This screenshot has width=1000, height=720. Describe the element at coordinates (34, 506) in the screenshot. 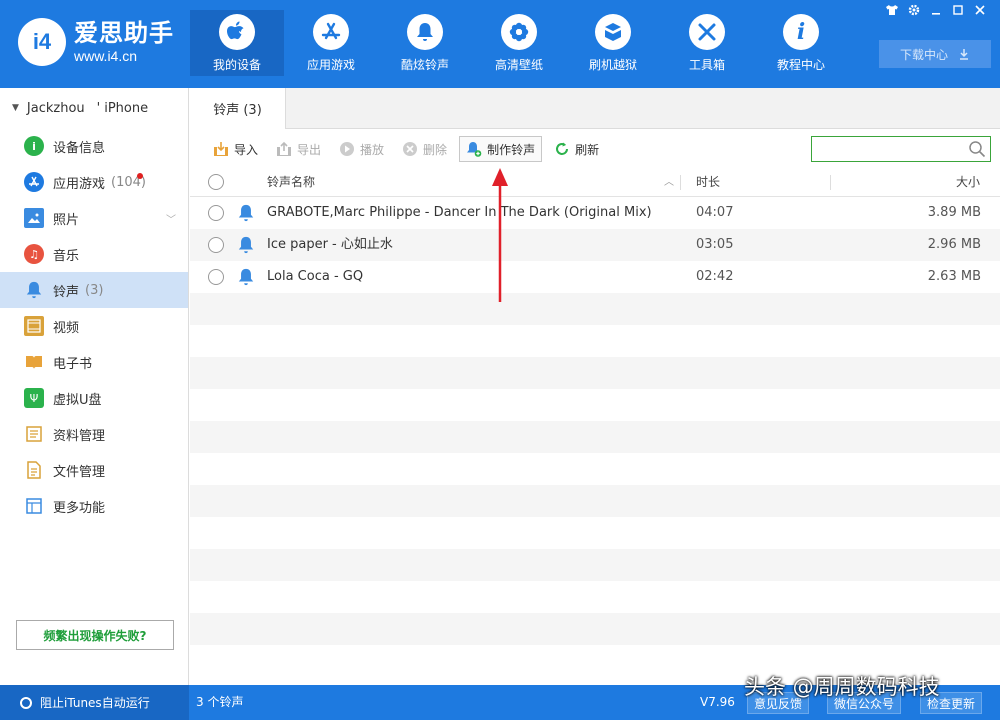

I see `grid-icon` at that location.